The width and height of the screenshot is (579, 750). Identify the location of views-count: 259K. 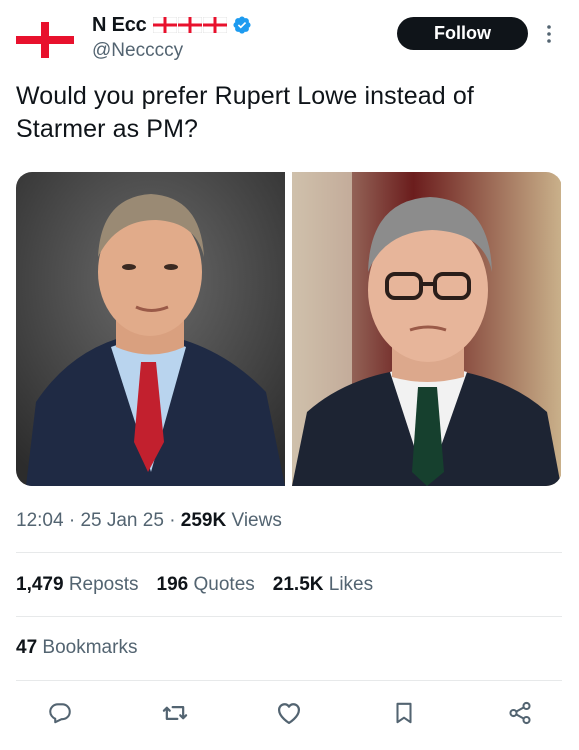
(203, 520).